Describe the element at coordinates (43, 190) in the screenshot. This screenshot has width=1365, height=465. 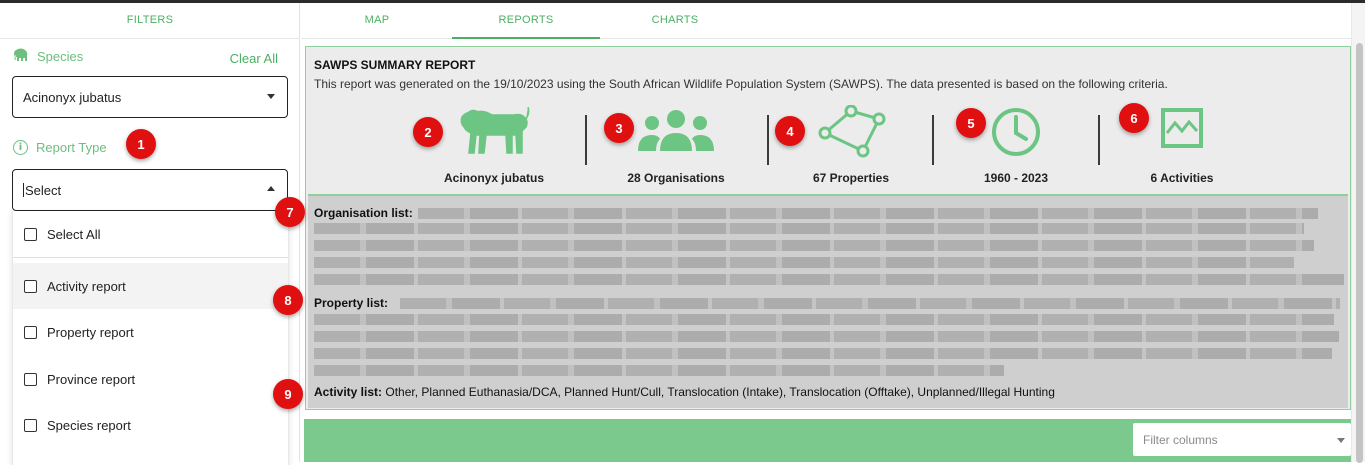
I see `report-type-placeholder: Select` at that location.